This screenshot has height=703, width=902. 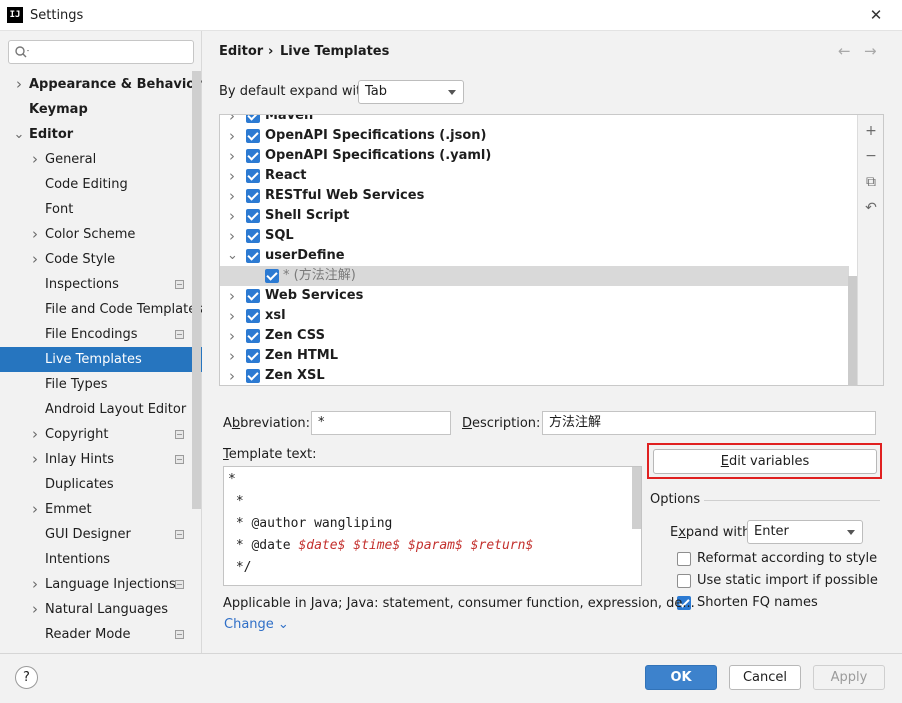 What do you see at coordinates (101, 559) in the screenshot?
I see `sidebar-item-intentions: Intentions` at bounding box center [101, 559].